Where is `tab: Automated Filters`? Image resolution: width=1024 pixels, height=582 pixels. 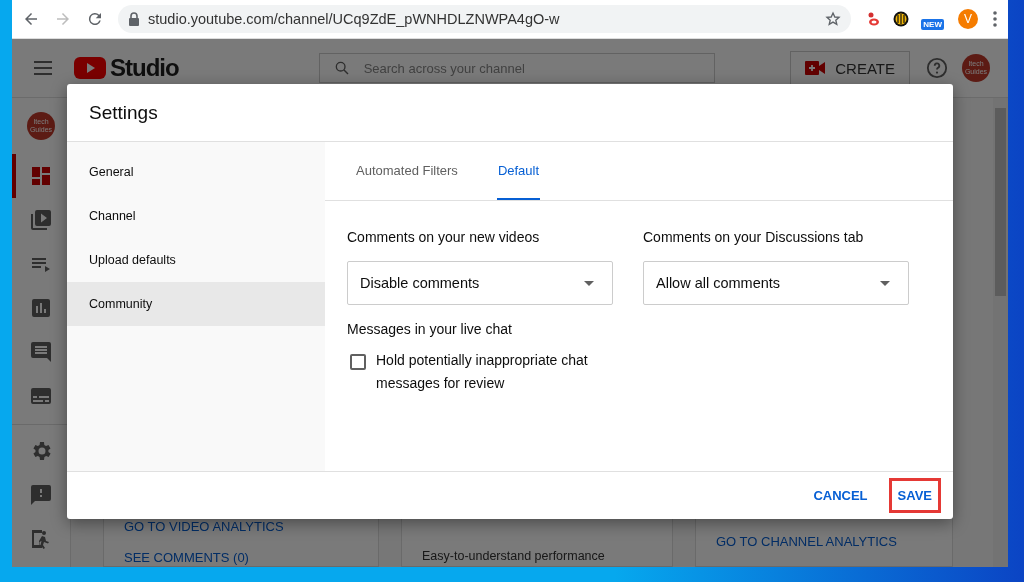
tab: Automated Filters is located at coordinates (407, 171).